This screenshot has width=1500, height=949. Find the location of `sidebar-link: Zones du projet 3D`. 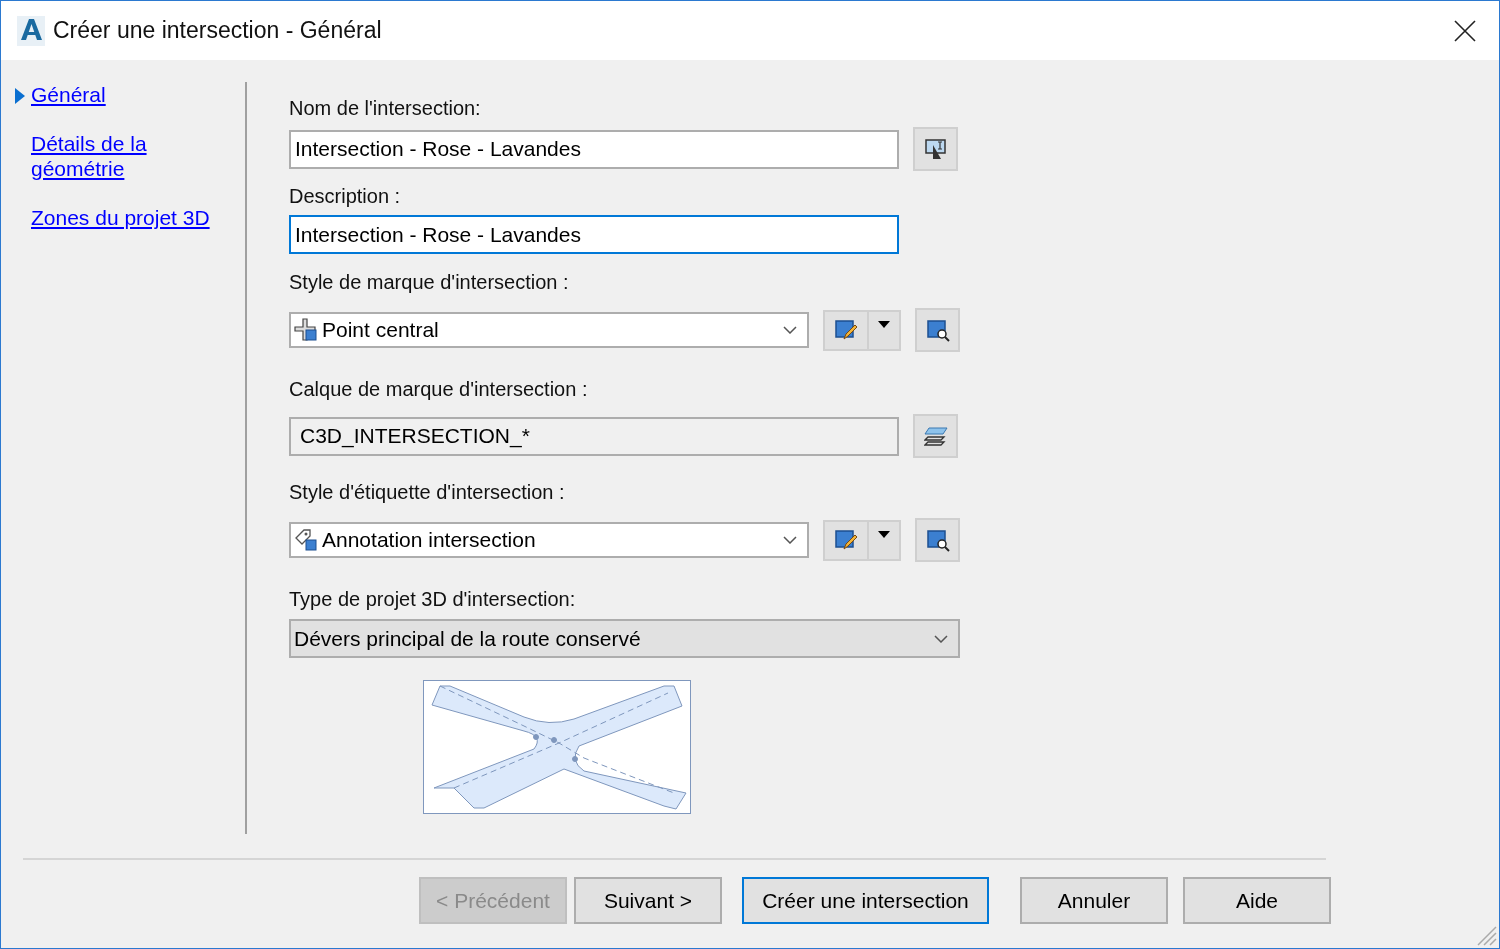

sidebar-link: Zones du projet 3D is located at coordinates (120, 217).